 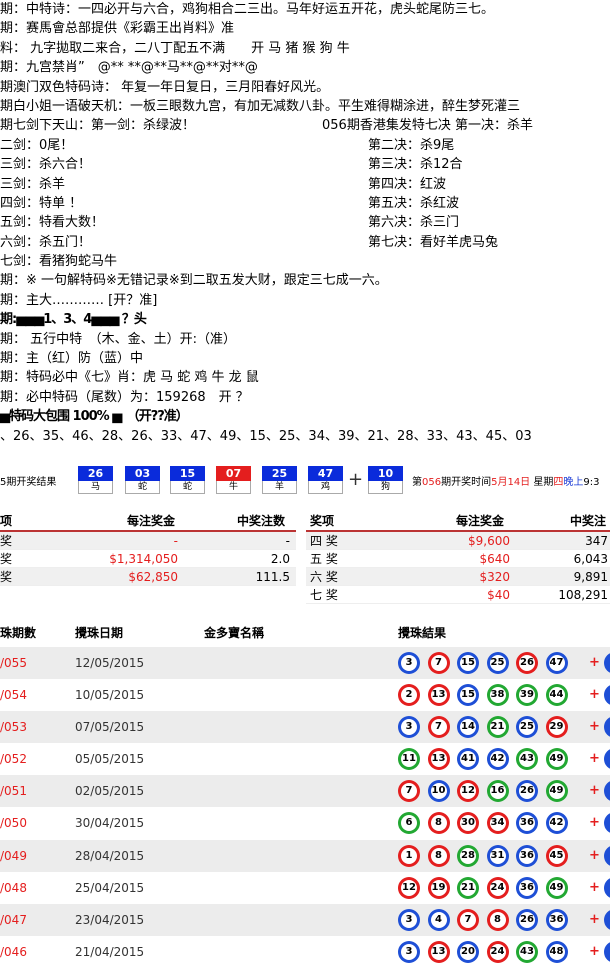 I want to click on sword-left: 四剑：特单 ！, so click(x=41, y=203).